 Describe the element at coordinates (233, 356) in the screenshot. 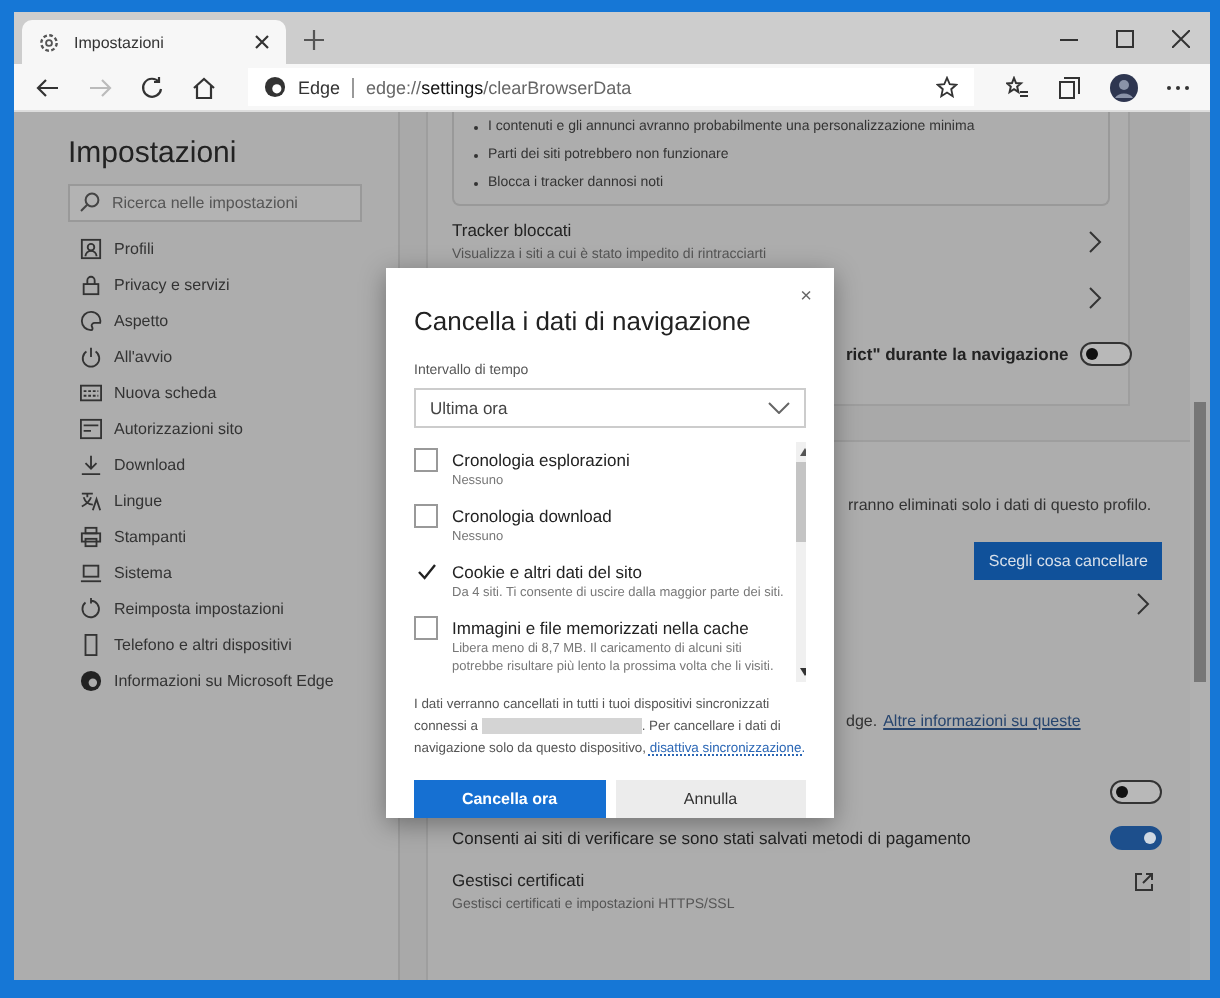

I see `sidebar-item: All'avvio` at that location.